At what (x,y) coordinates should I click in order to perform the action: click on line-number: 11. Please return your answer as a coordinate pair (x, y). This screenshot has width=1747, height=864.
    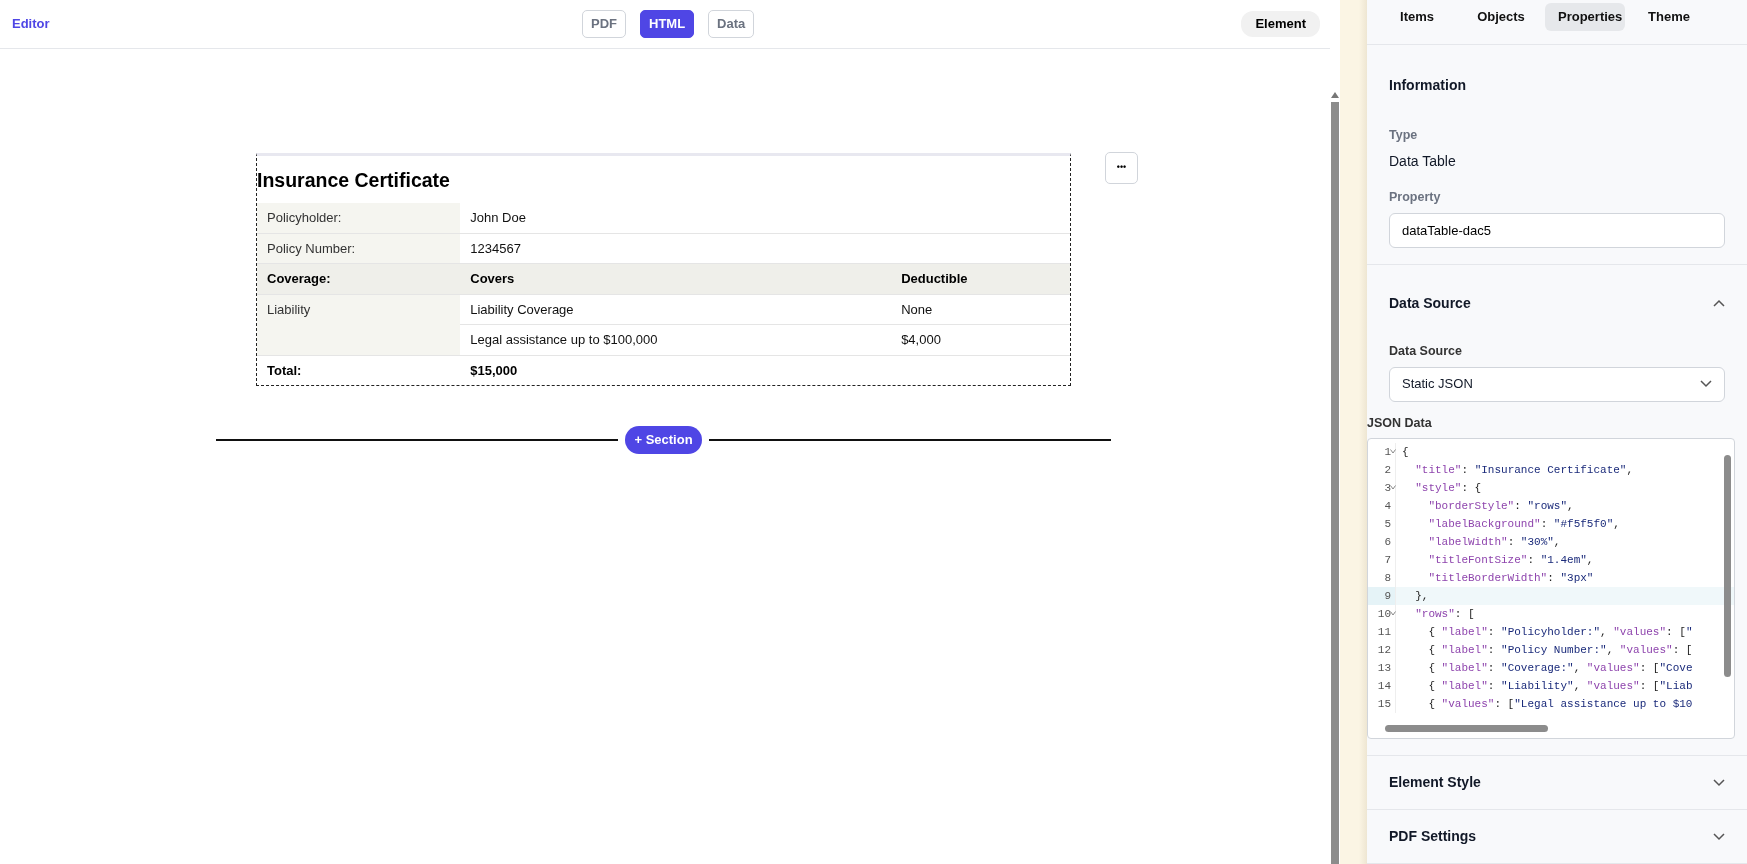
    Looking at the image, I should click on (1384, 633).